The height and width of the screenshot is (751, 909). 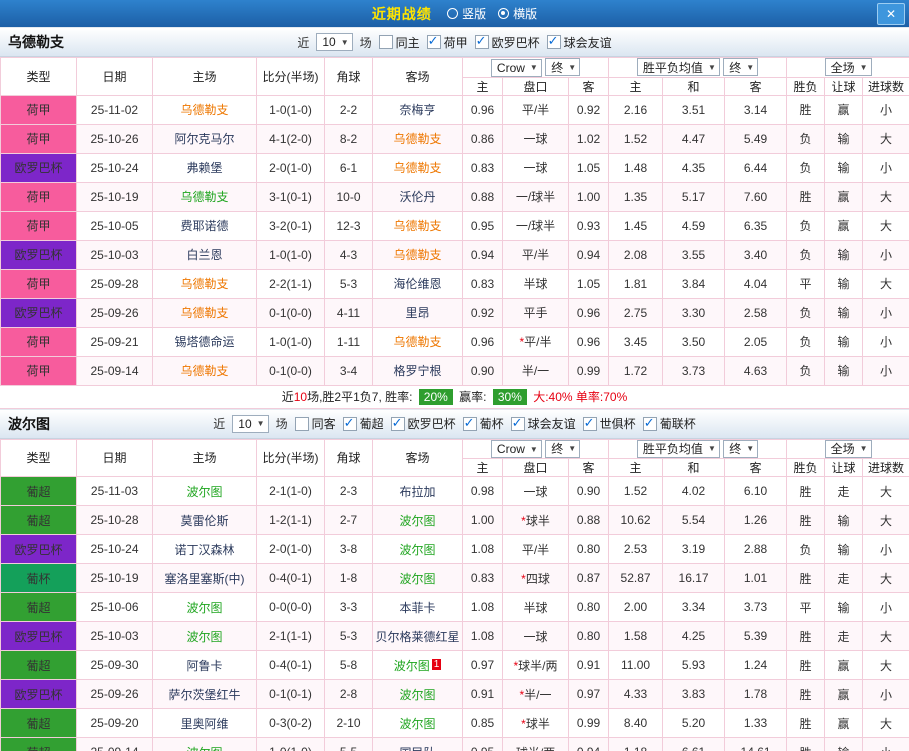 I want to click on home-team: 费耶诺德, so click(x=204, y=226).